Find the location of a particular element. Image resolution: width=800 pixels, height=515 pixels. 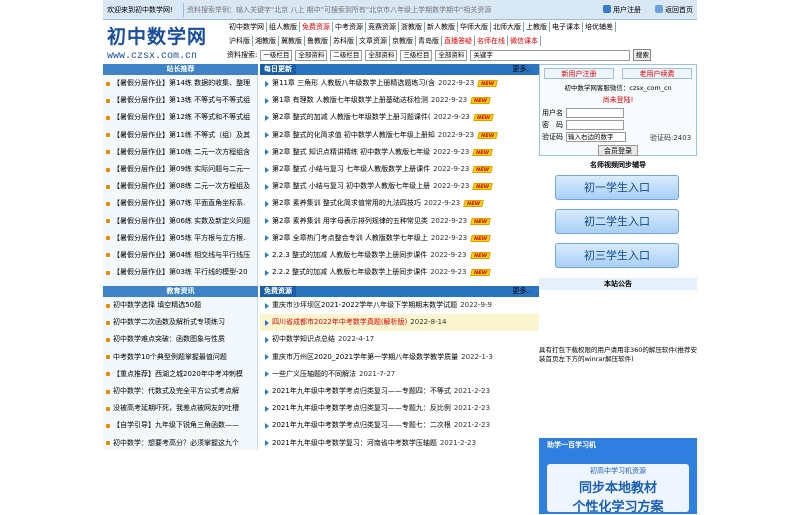

list-item: 重庆市万州区2020_2021学年第一学期八年级数学教学质量 2022-1-3 is located at coordinates (399, 357).